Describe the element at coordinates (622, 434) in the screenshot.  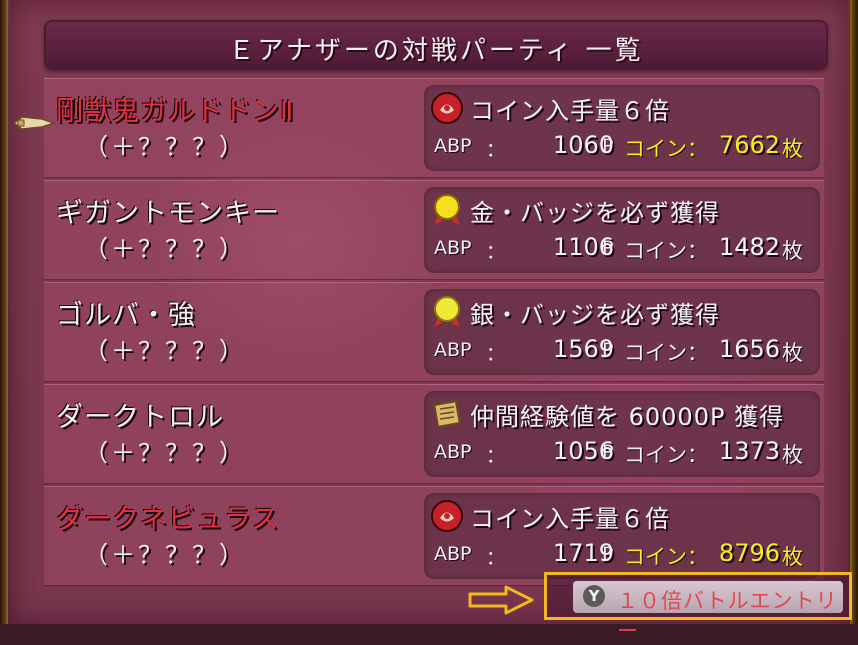
I see `reward-info-box: 仲間経験値を 60000P 獲得 ABP ： 1056 P コイン： 1373 枚` at that location.